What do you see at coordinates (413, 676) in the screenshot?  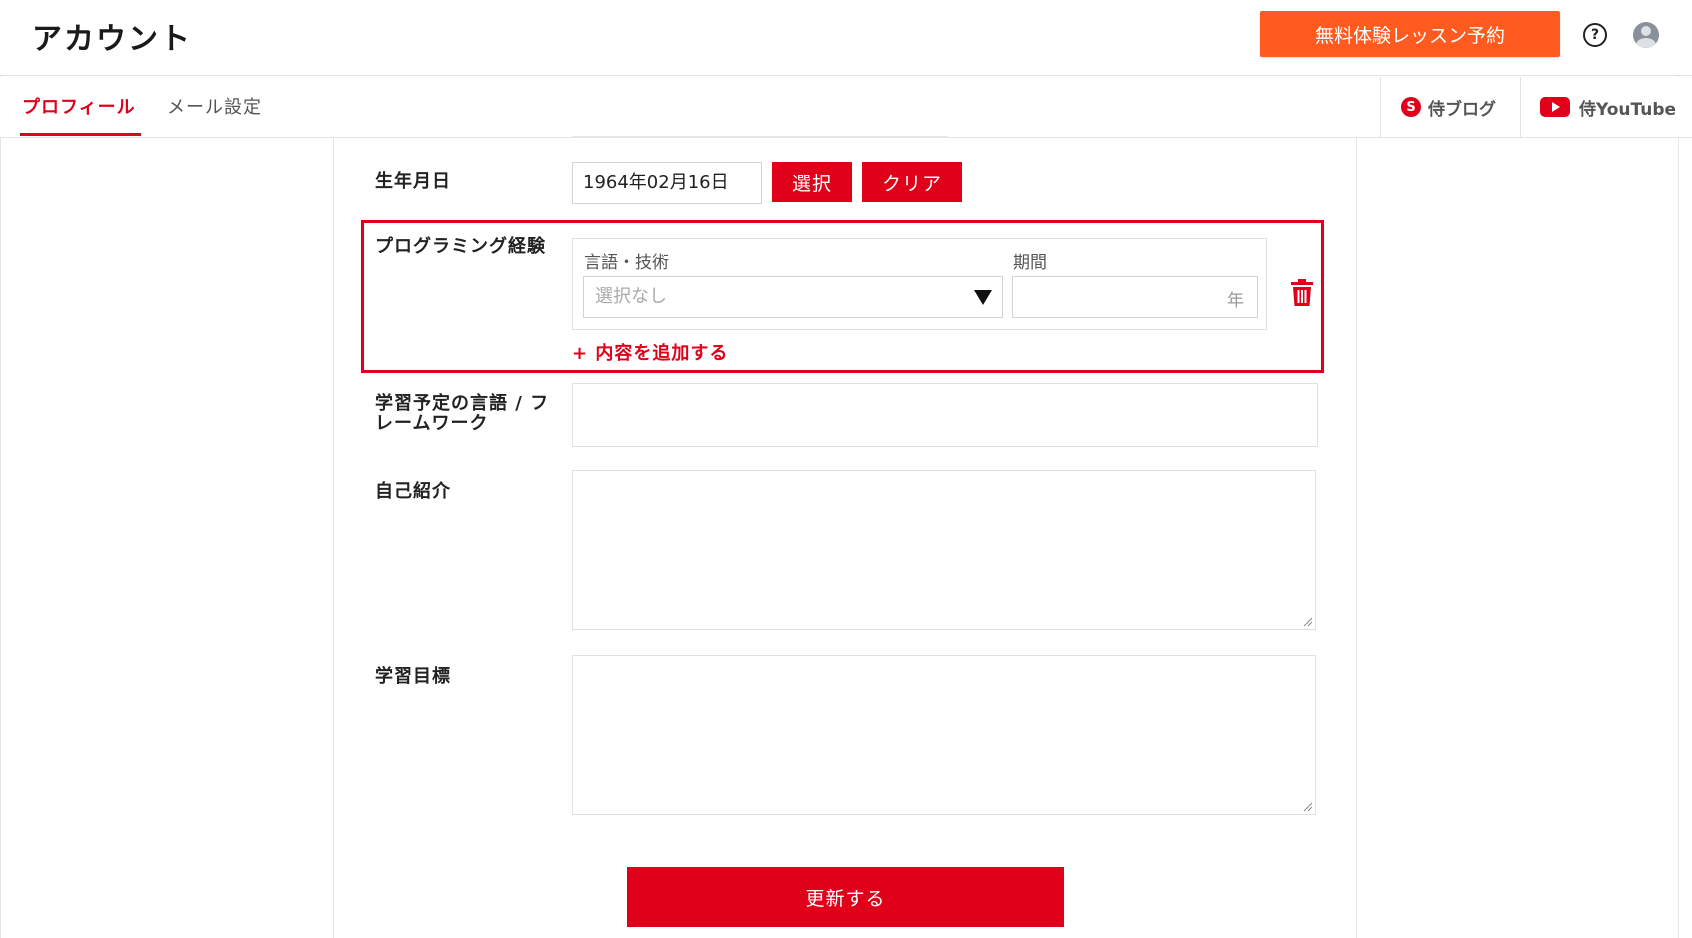 I see `learning-goal-label: 学習目標` at bounding box center [413, 676].